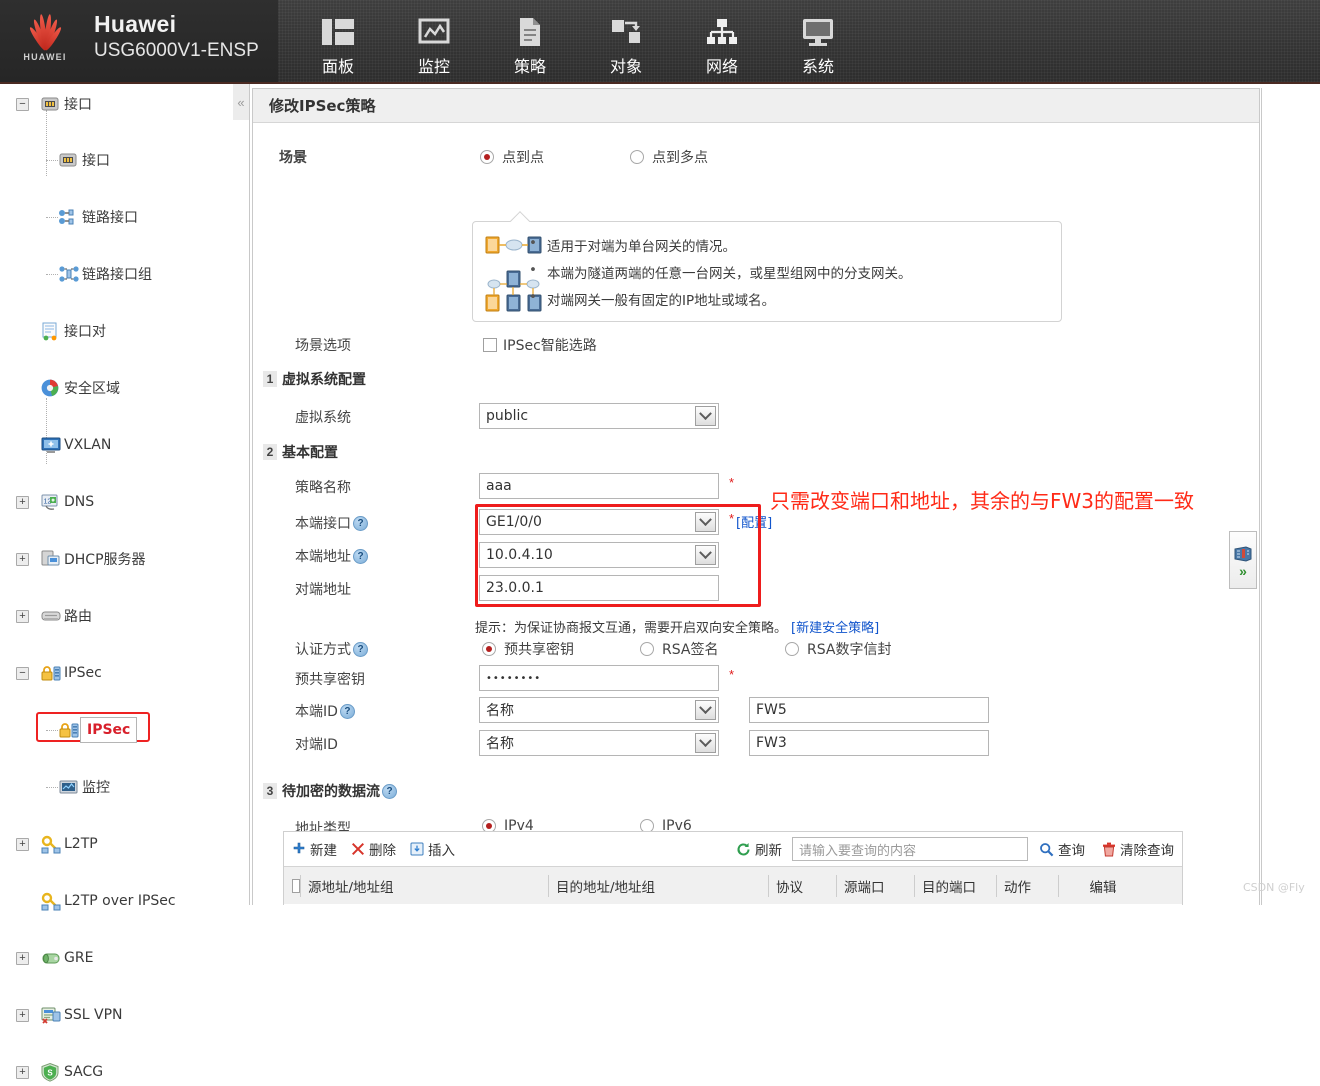 This screenshot has width=1320, height=1086. What do you see at coordinates (632, 245) in the screenshot?
I see `bubble-bullet-1: 适用于对端为单台网关的情况。` at bounding box center [632, 245].